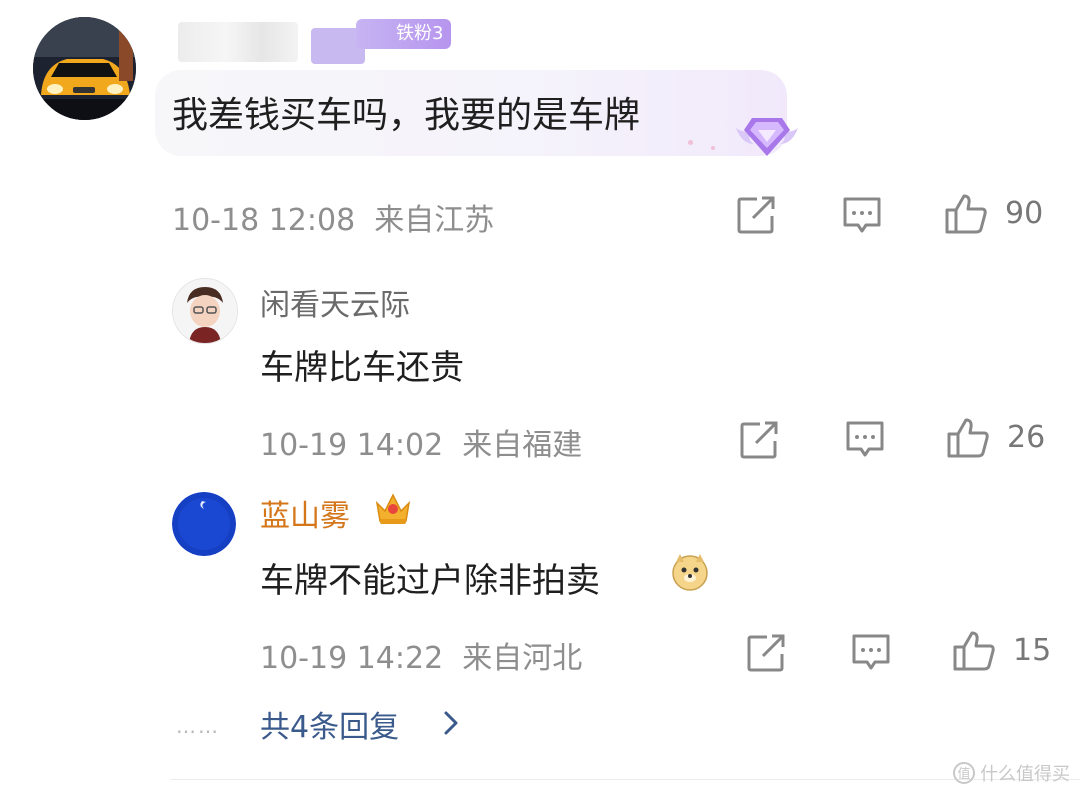  I want to click on like-count: 15, so click(1032, 650).